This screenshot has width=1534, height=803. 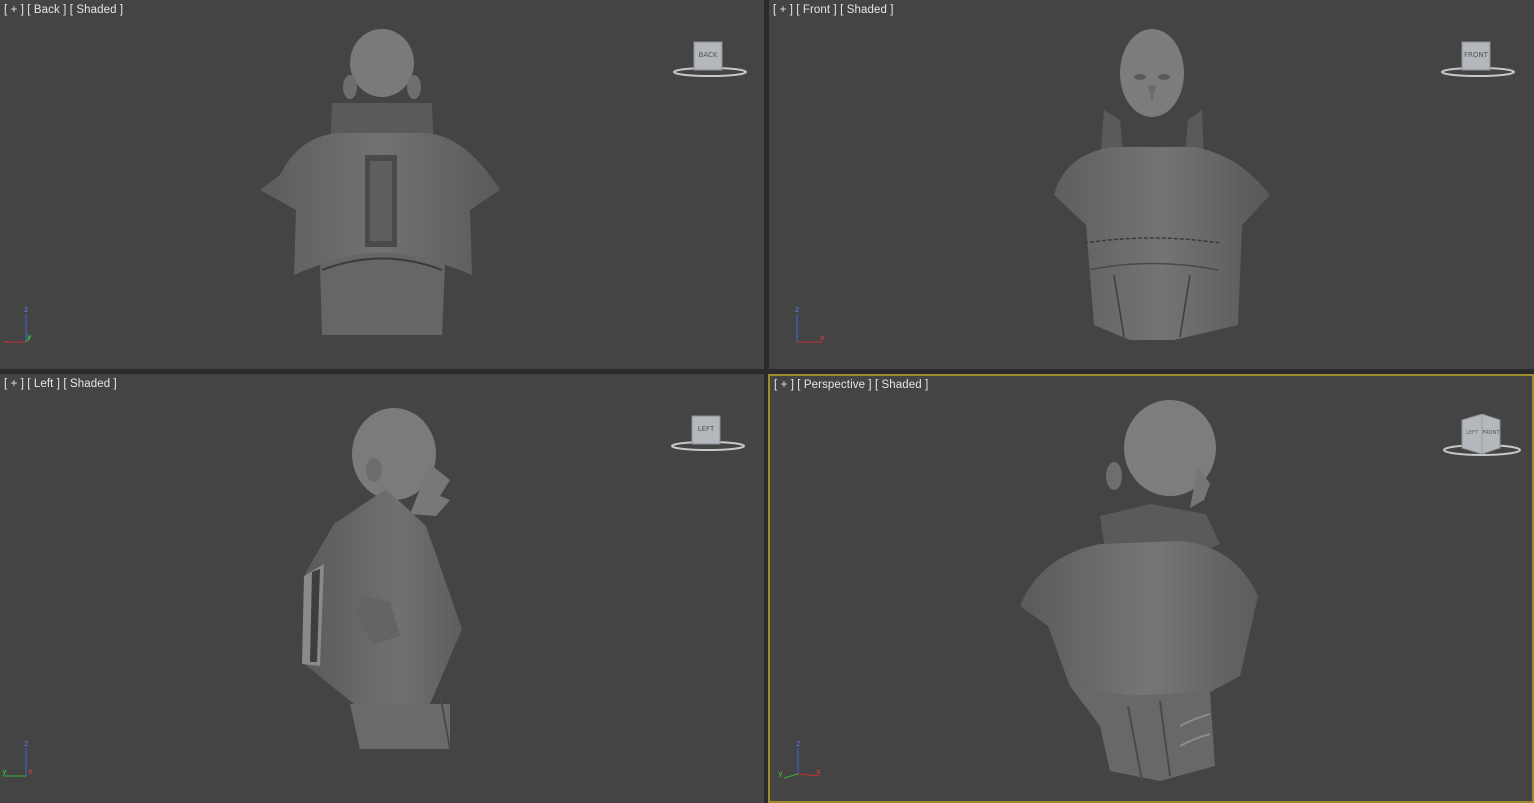 I want to click on viewcube-front-label: FRONT, so click(x=1476, y=55).